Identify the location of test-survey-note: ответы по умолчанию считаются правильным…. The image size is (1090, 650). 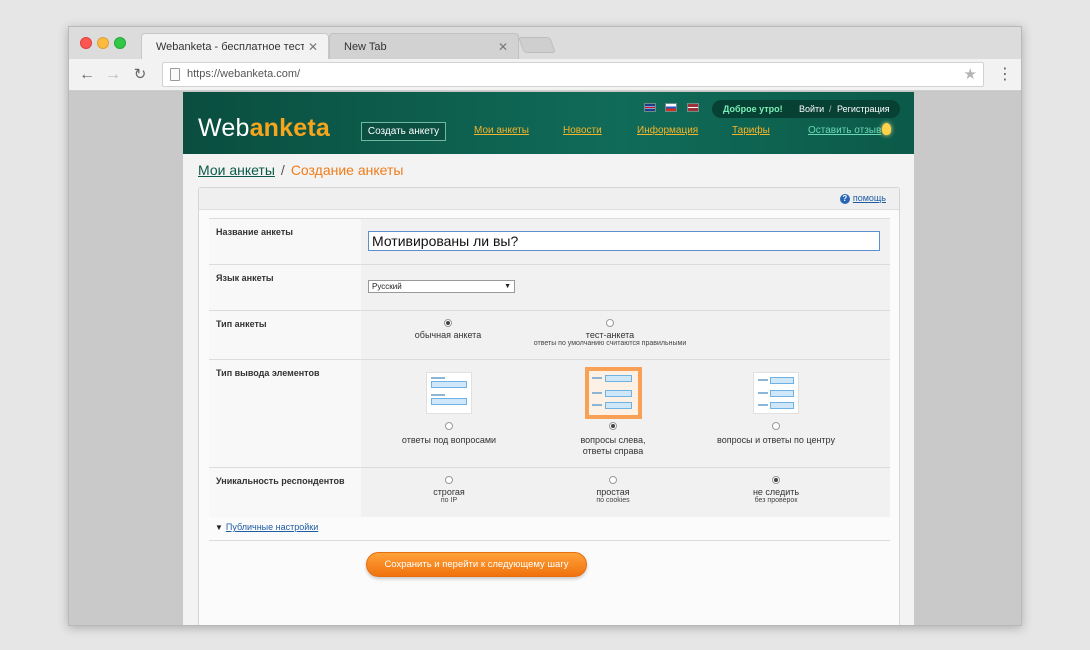
(610, 343).